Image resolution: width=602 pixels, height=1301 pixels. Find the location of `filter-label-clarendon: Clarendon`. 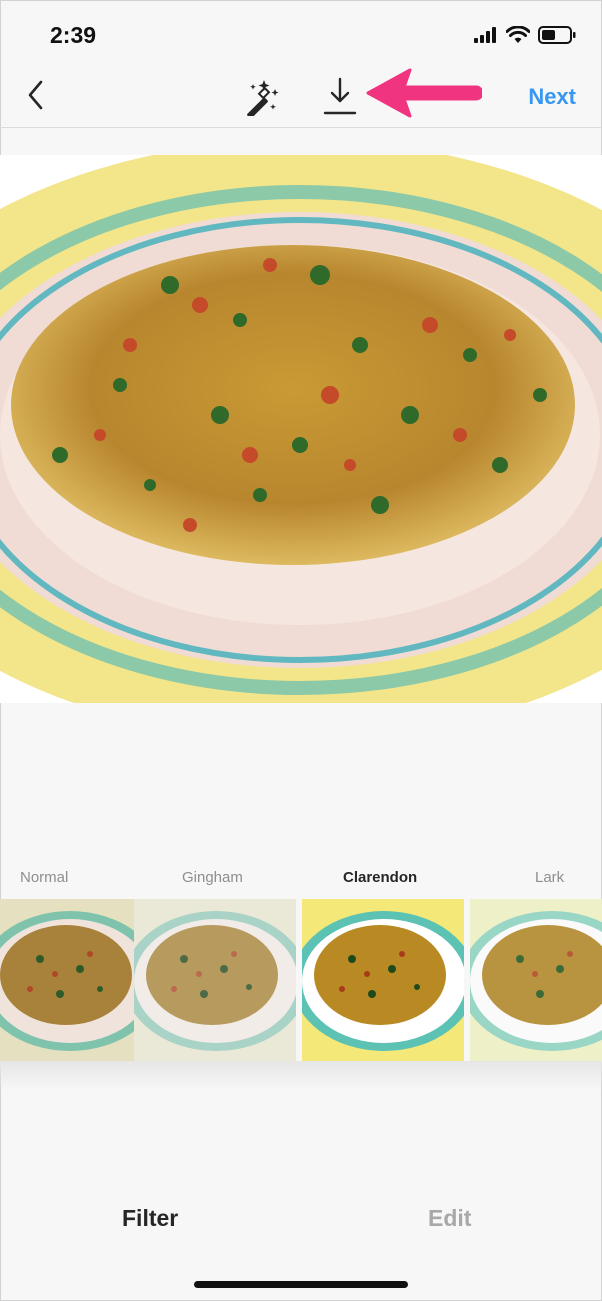

filter-label-clarendon: Clarendon is located at coordinates (380, 877).